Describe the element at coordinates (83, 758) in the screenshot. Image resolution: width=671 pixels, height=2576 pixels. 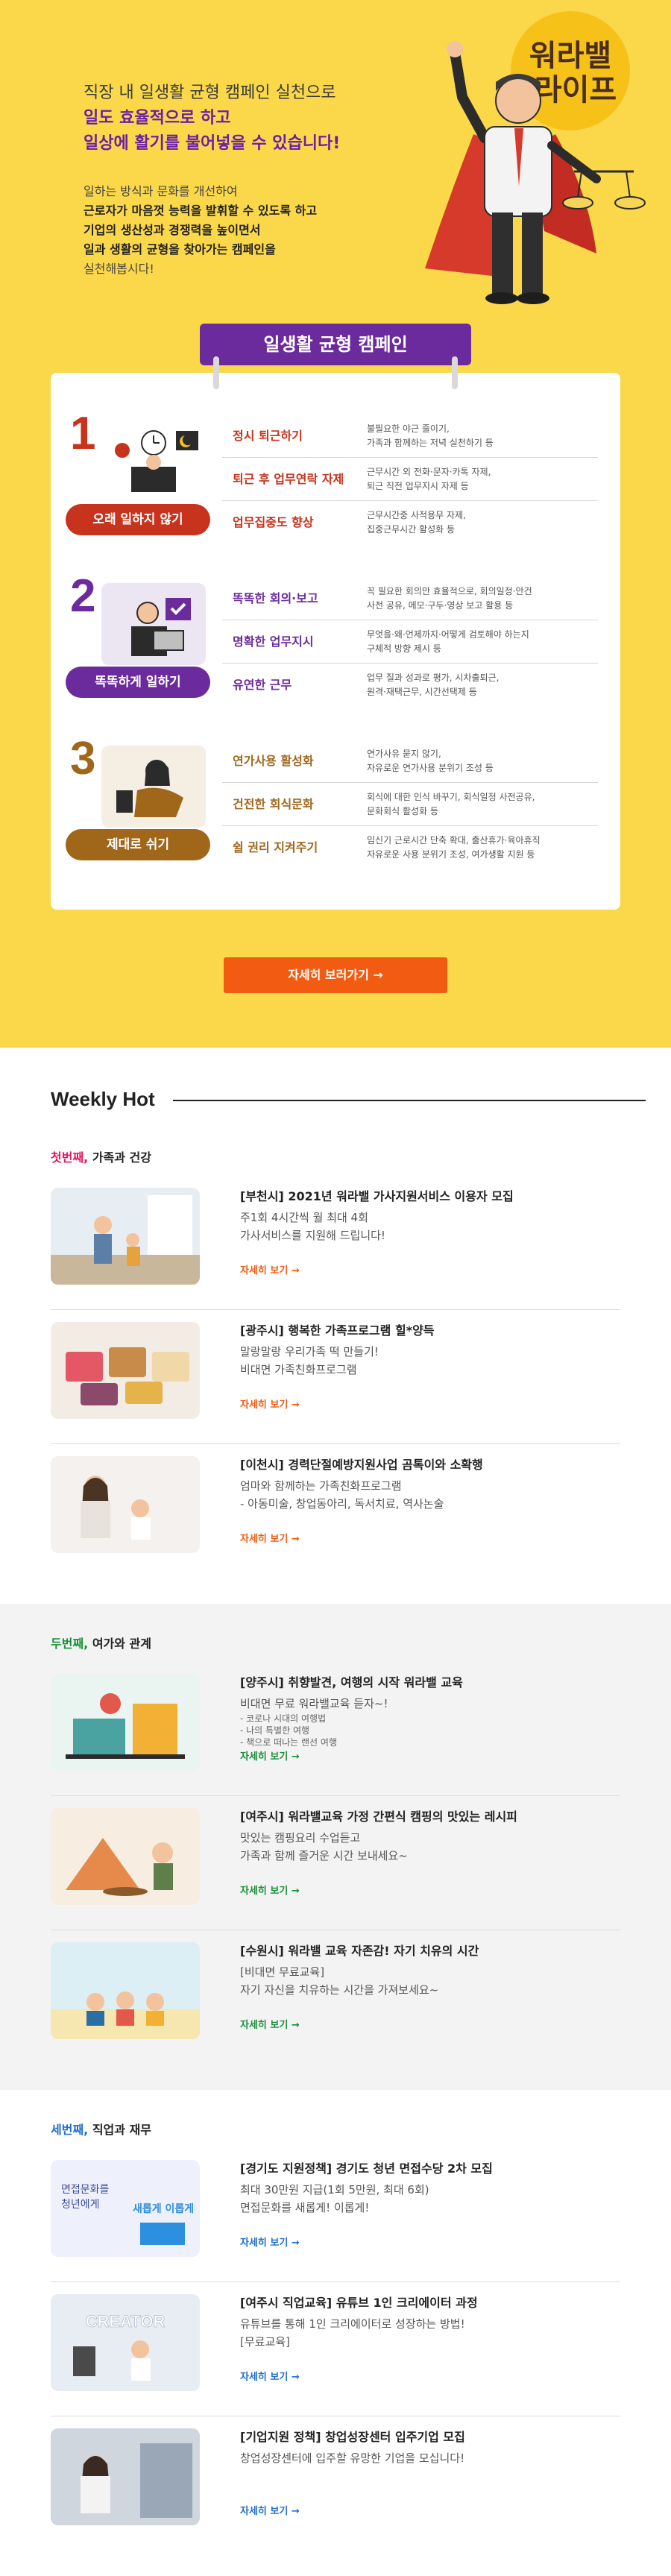
I see `section-number: 3` at that location.